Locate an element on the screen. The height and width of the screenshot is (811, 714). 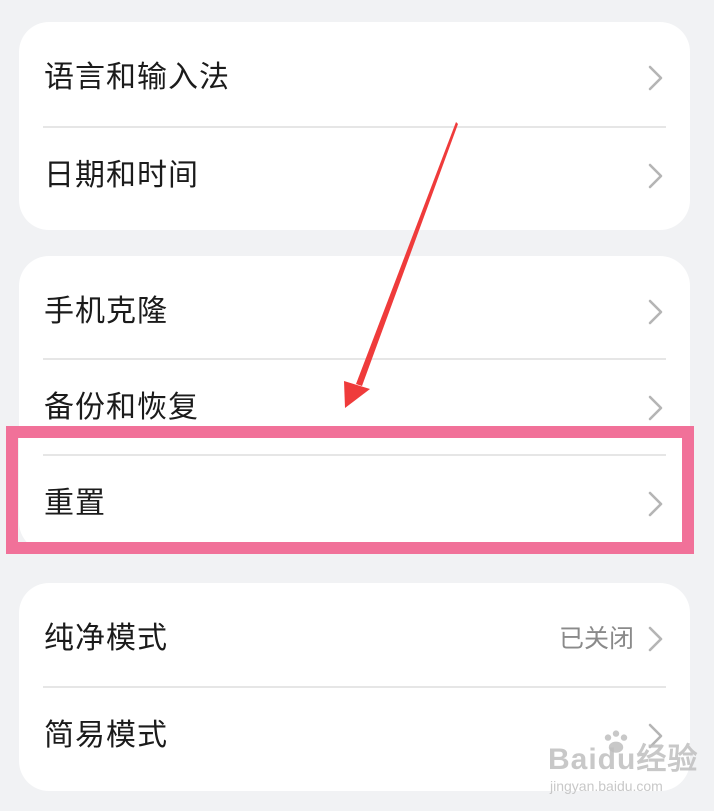
row-label: 语言和输入法 is located at coordinates (137, 77).